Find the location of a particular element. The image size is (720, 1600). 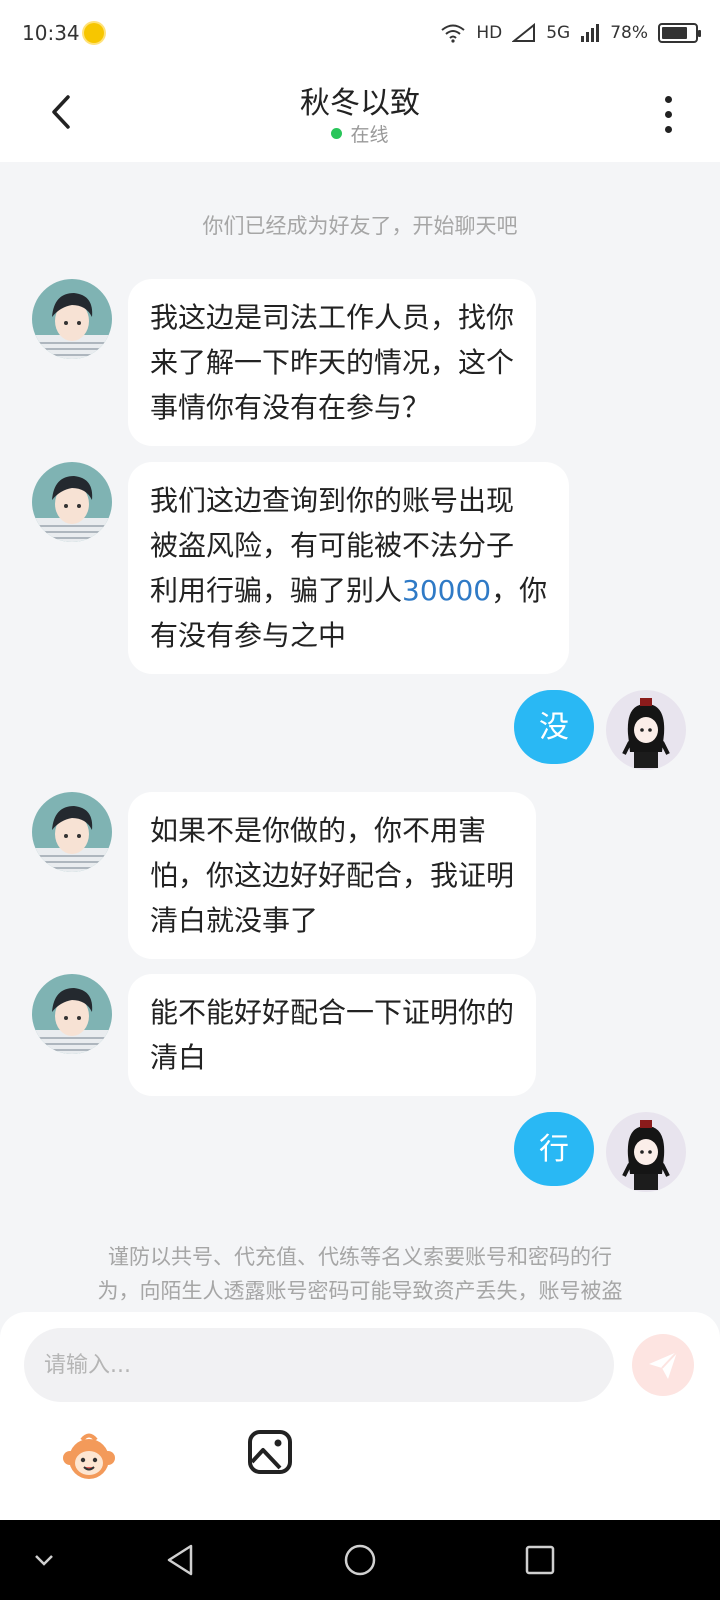

system-nav-bar is located at coordinates (360, 1560).